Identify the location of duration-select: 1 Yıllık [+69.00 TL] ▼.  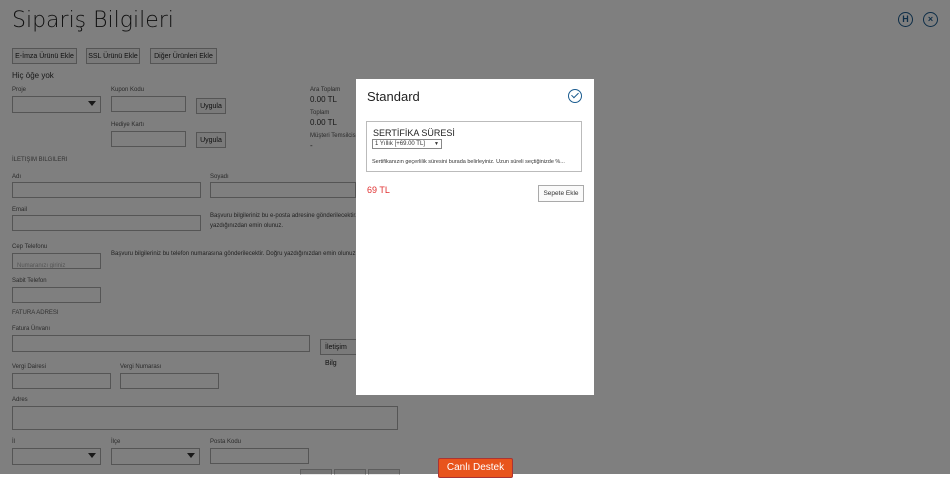
(407, 144).